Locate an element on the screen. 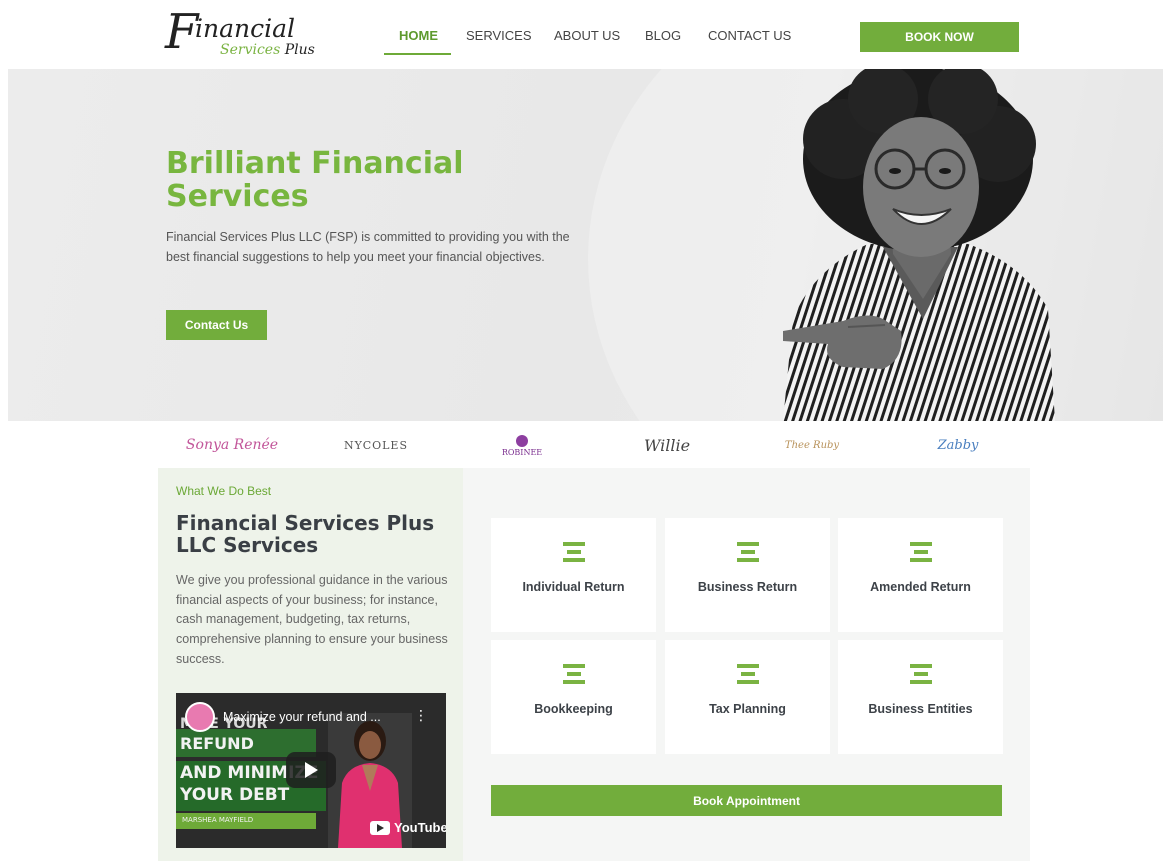 This screenshot has width=1163, height=861. partner-logo-5: Thee Ruby is located at coordinates (812, 445).